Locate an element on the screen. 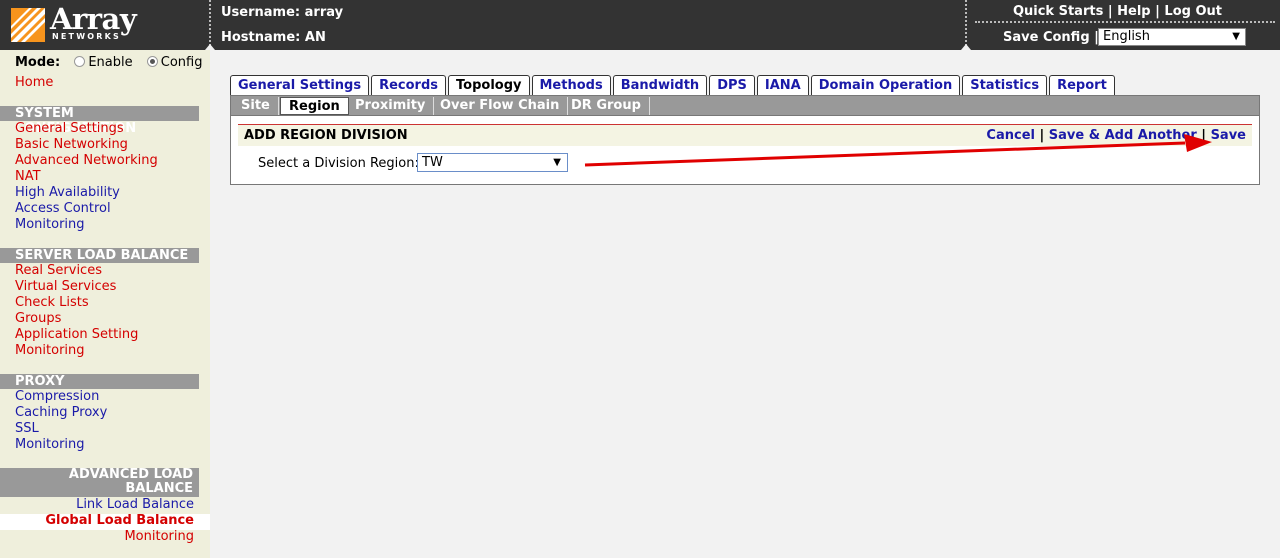  logo-wordmark: Array is located at coordinates (93, 19).